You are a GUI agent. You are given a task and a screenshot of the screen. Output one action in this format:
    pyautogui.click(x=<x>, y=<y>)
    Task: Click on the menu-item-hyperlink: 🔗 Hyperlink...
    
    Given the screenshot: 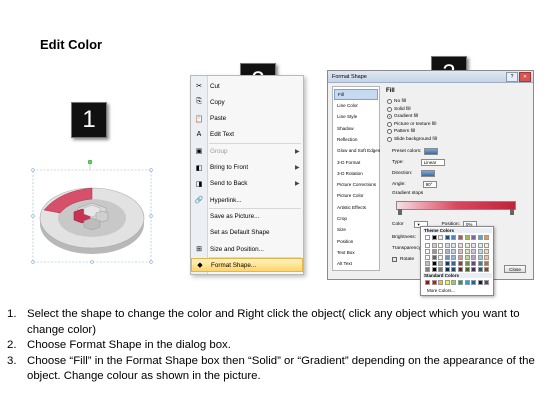 What is the action you would take?
    pyautogui.click(x=247, y=200)
    